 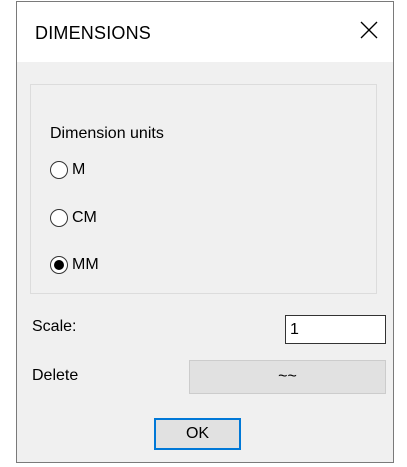 I want to click on radio-option-m: M, so click(x=67, y=170).